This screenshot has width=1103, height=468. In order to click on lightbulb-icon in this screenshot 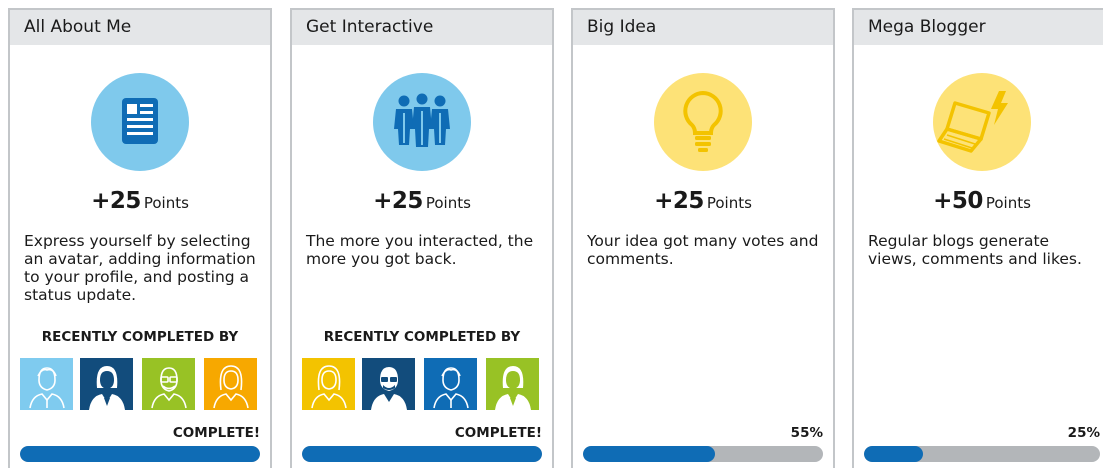, I will do `click(703, 122)`.